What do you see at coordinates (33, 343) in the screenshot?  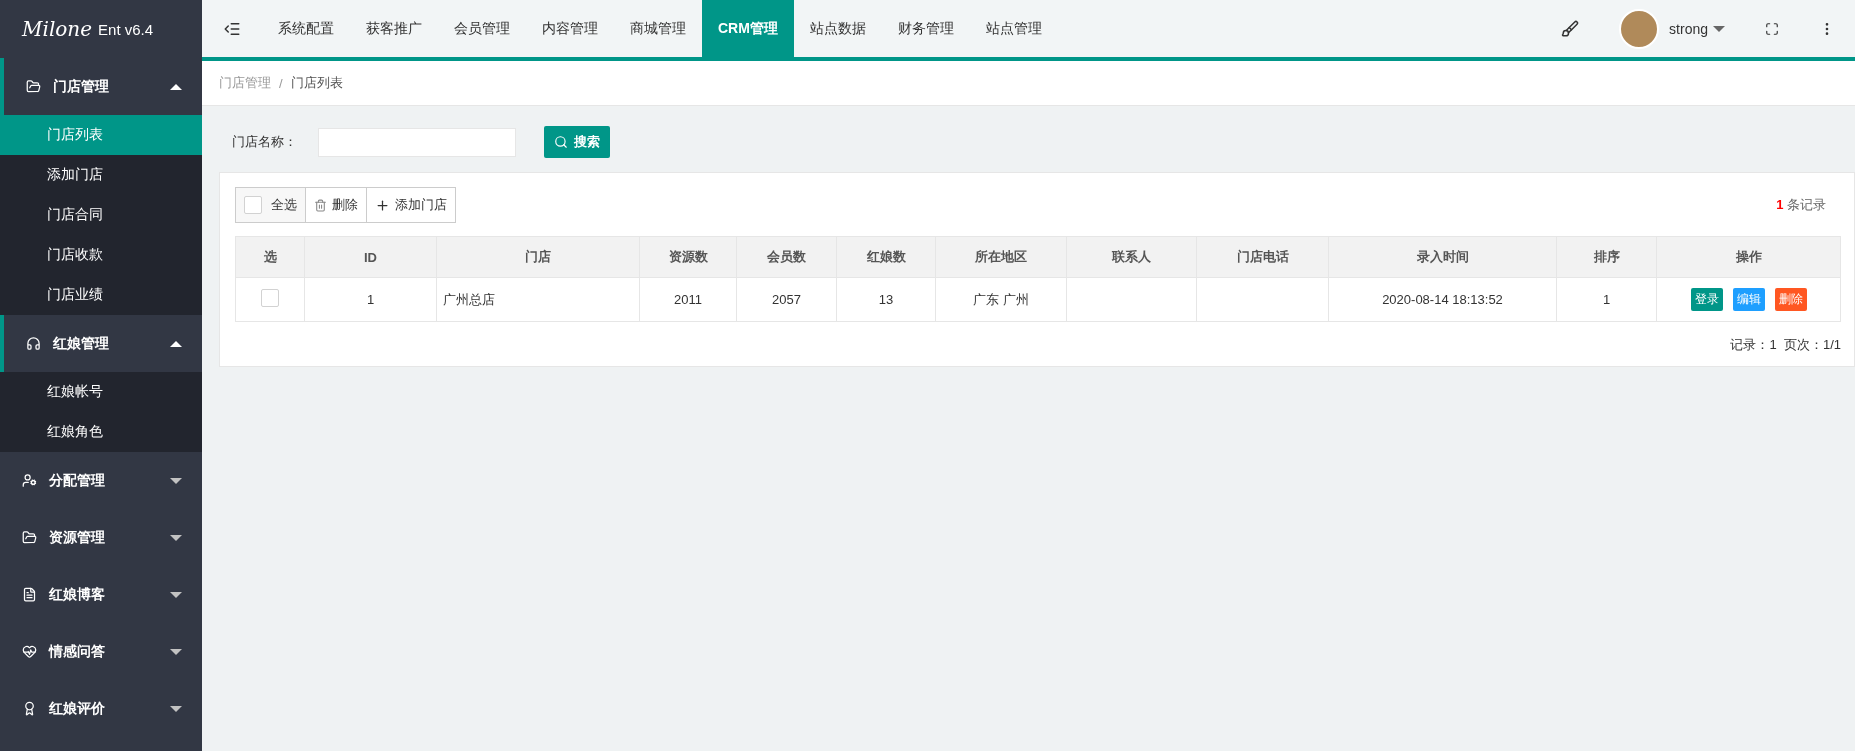 I see `headset-icon` at bounding box center [33, 343].